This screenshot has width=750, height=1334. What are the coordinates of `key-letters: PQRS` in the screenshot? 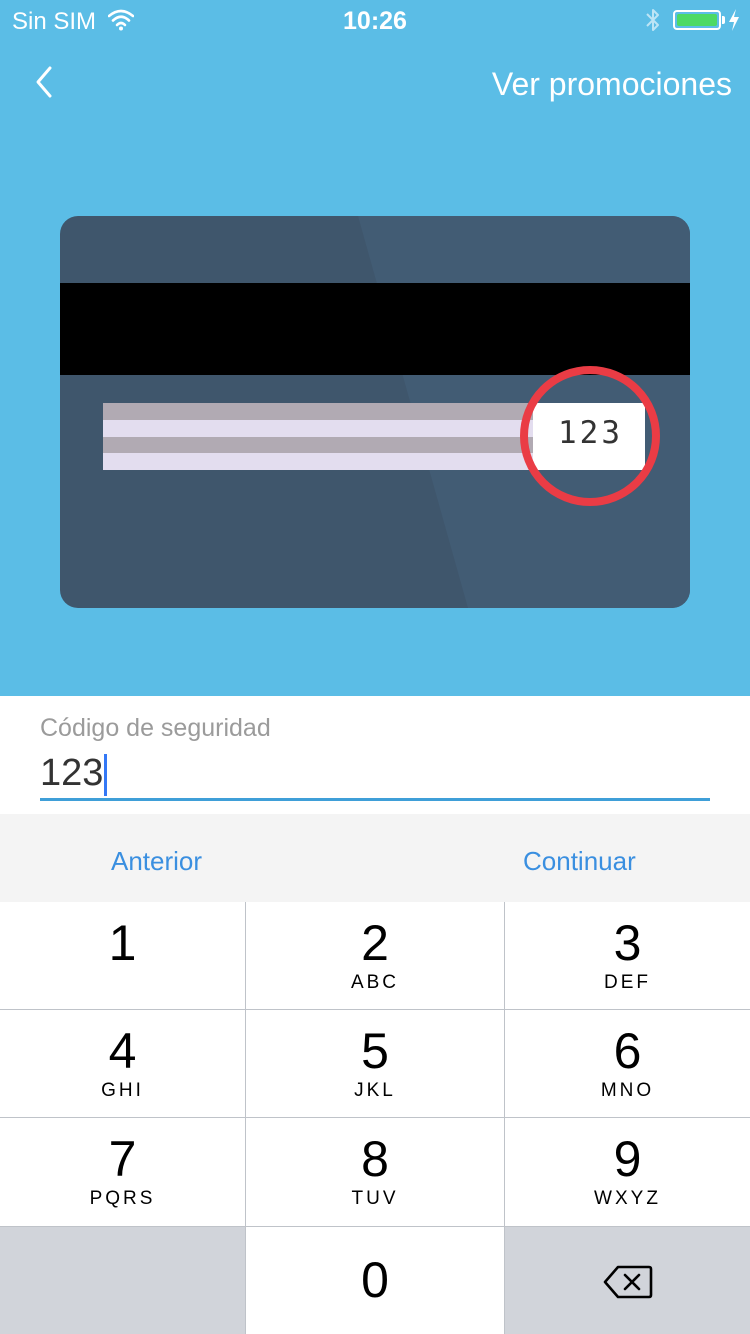 It's located at (122, 1198).